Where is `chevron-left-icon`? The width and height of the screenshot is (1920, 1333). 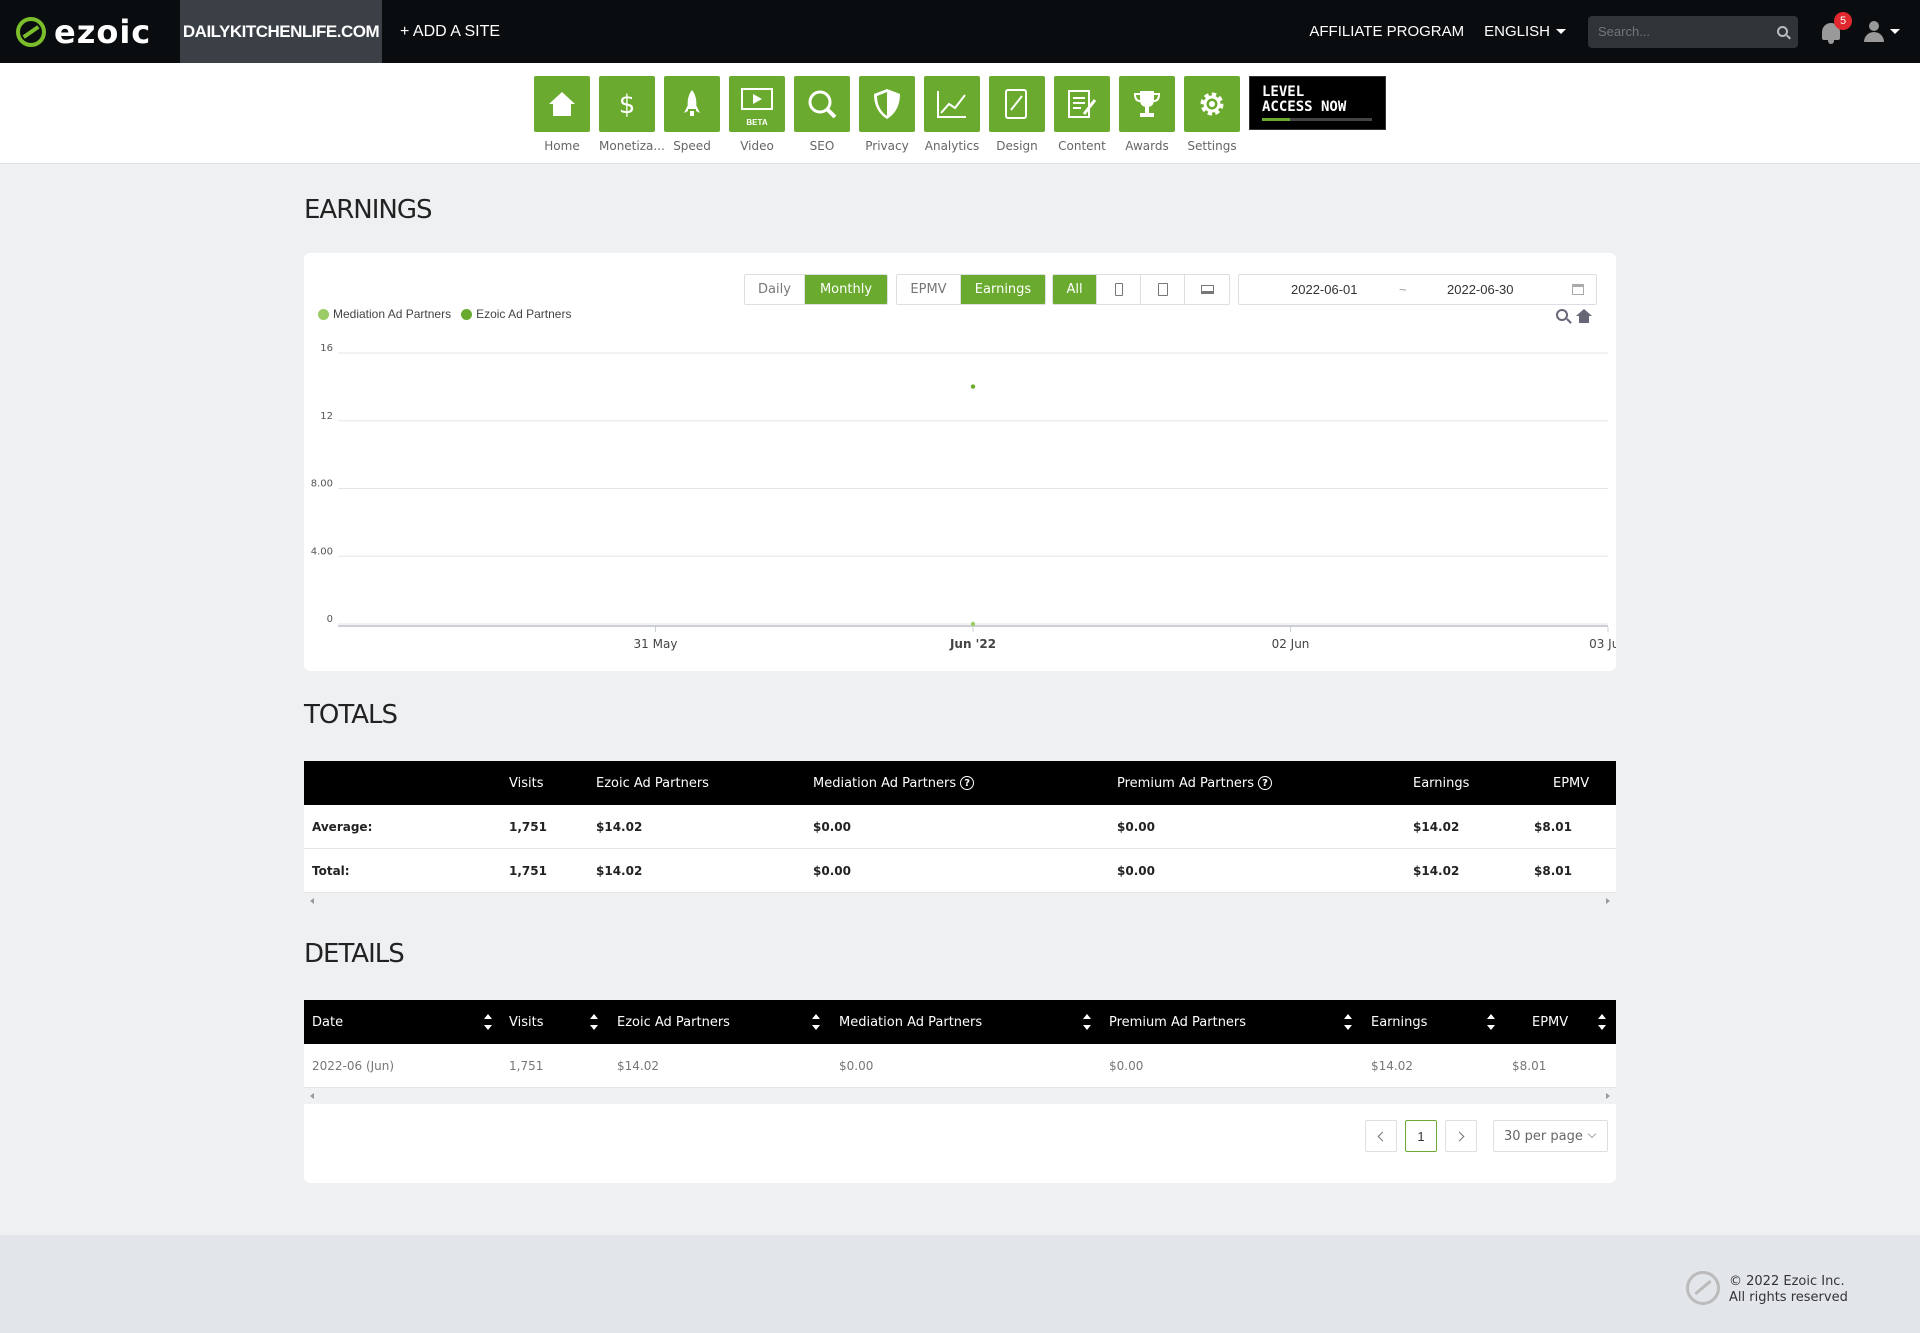
chevron-left-icon is located at coordinates (1382, 1136).